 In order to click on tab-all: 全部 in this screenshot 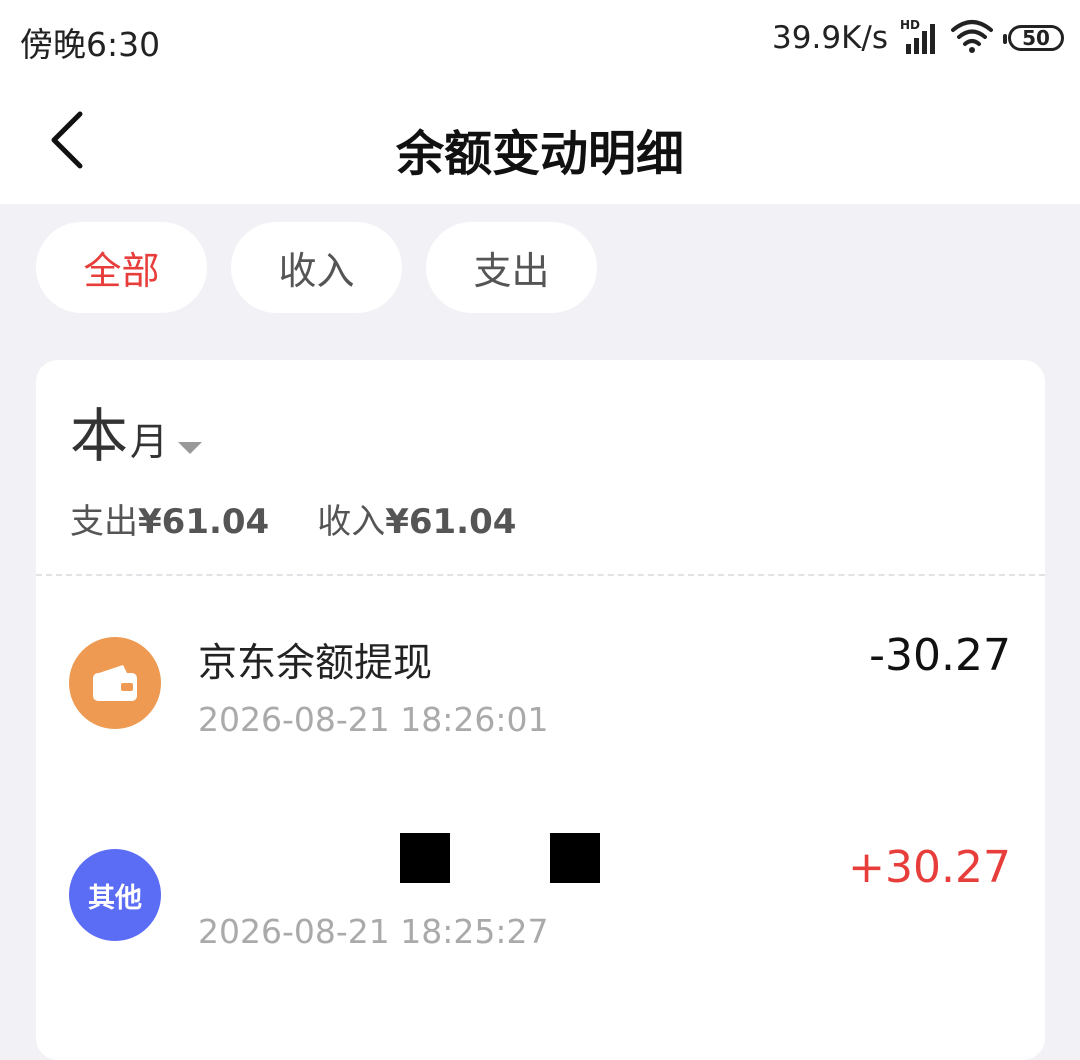, I will do `click(121, 267)`.